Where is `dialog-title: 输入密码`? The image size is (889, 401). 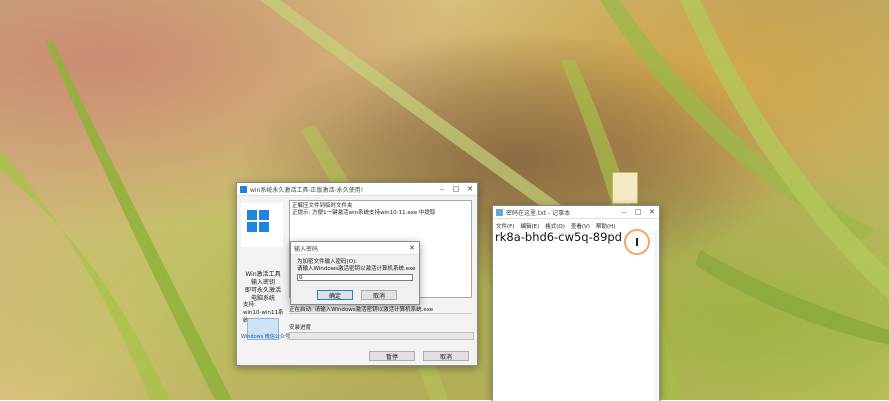 dialog-title: 输入密码 is located at coordinates (306, 249).